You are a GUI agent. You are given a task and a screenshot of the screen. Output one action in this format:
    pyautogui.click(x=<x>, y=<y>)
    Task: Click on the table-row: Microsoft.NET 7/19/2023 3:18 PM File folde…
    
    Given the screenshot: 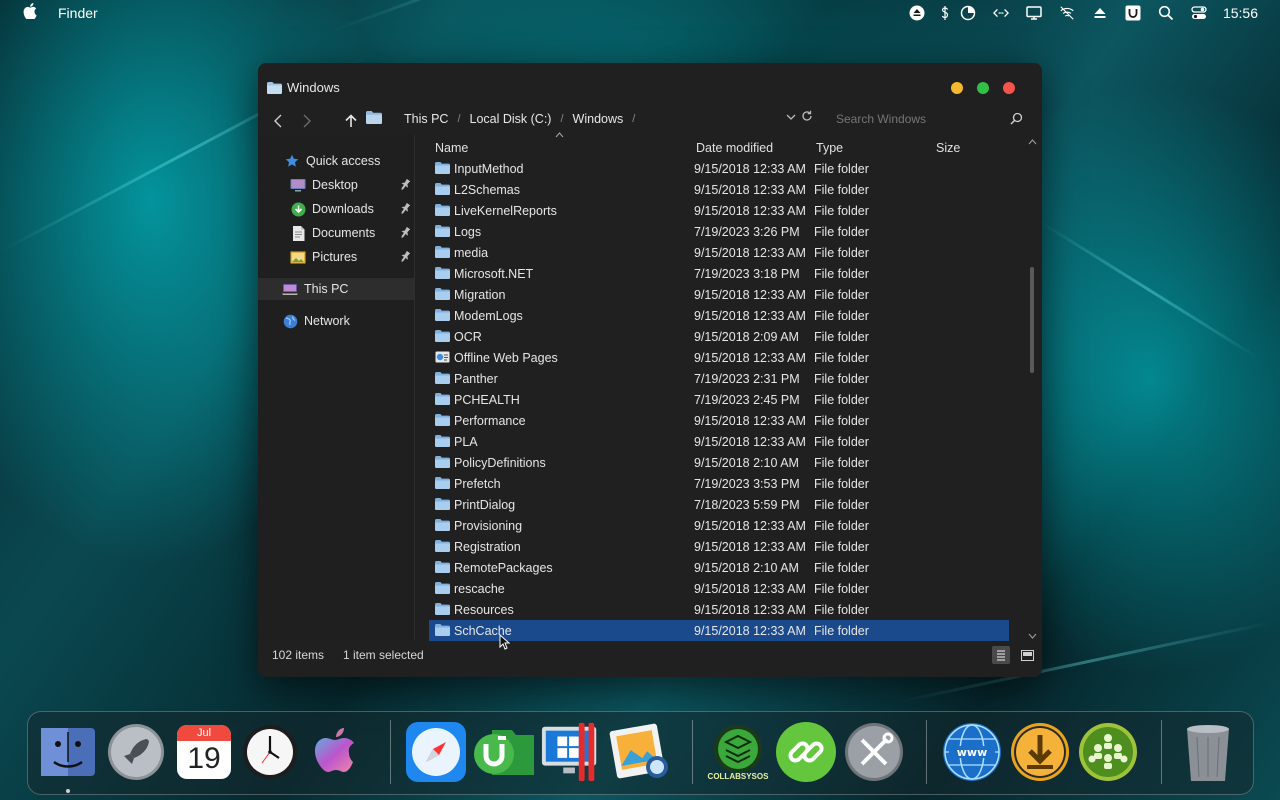 What is the action you would take?
    pyautogui.click(x=719, y=273)
    